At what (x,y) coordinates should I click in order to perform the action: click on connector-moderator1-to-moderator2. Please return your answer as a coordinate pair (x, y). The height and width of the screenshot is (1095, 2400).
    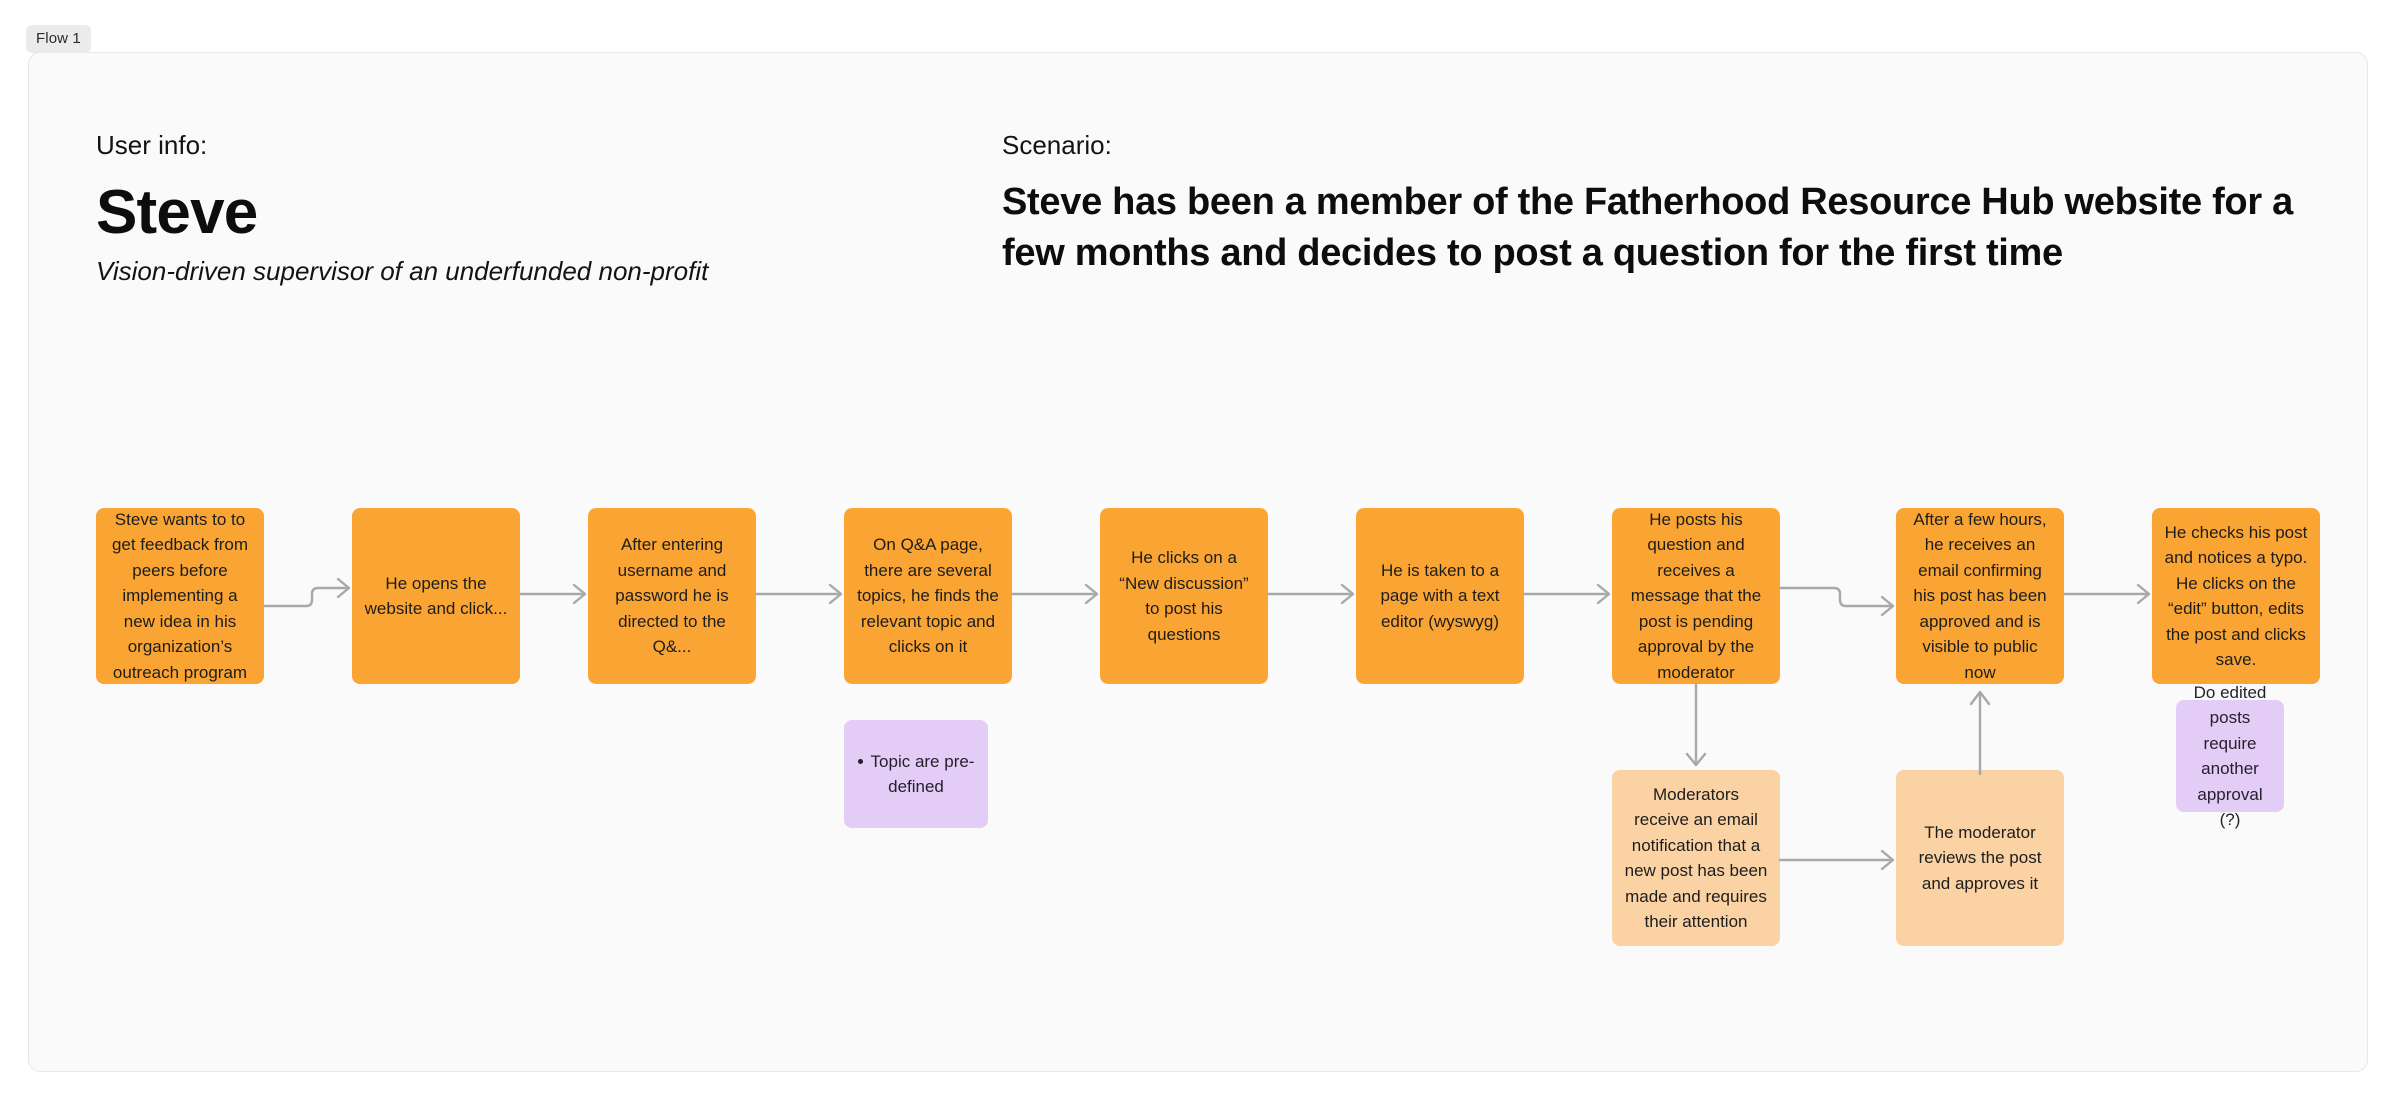
    Looking at the image, I should click on (1836, 860).